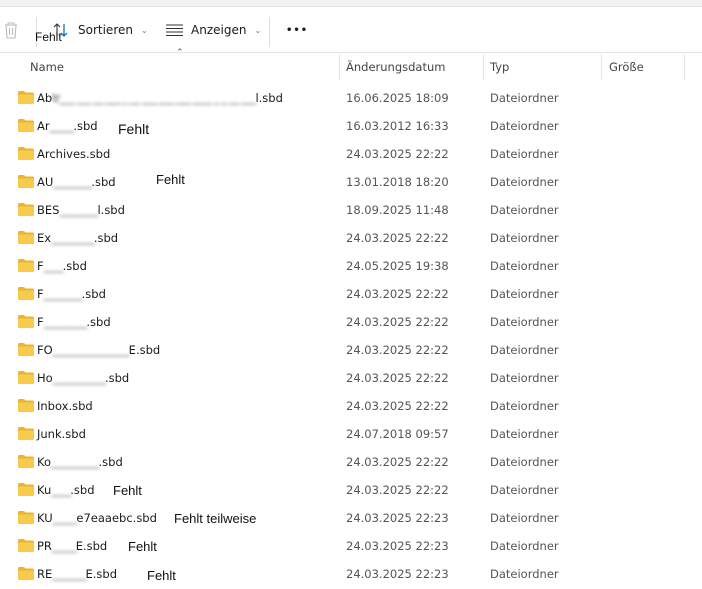 The image size is (702, 589). I want to click on title-strip, so click(351, 3).